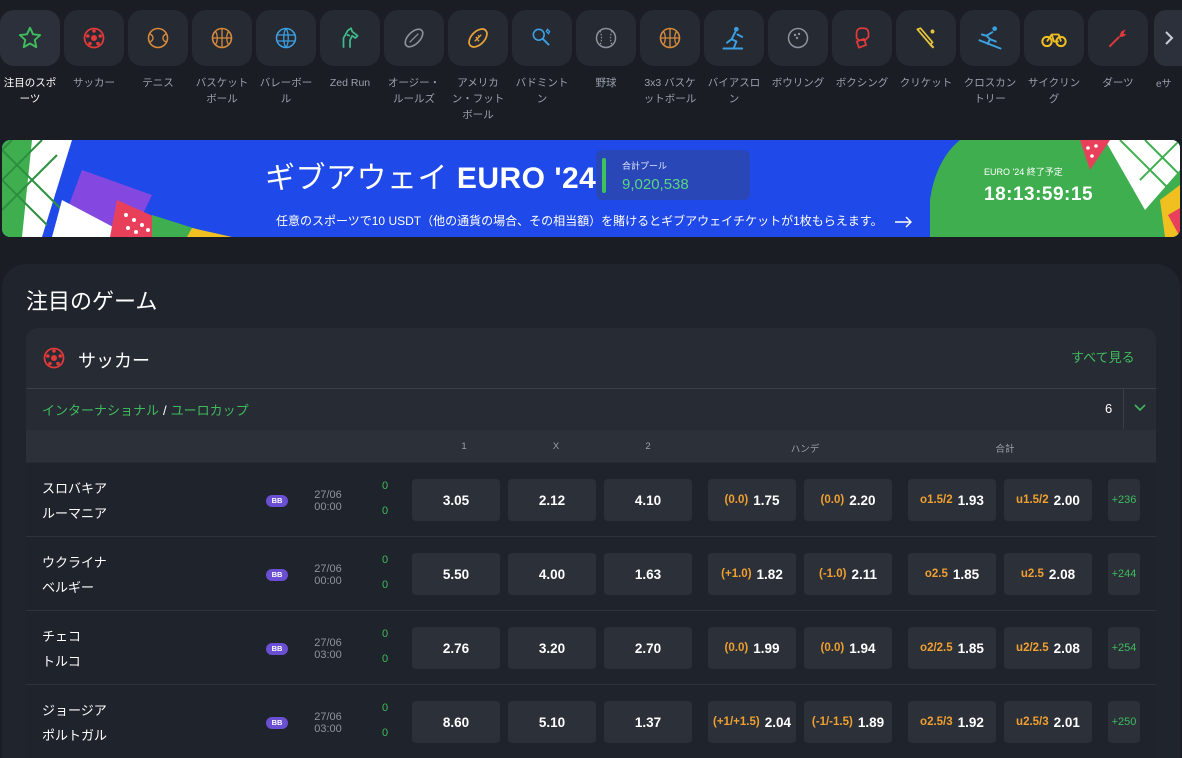  I want to click on sport-label: 野球, so click(606, 83).